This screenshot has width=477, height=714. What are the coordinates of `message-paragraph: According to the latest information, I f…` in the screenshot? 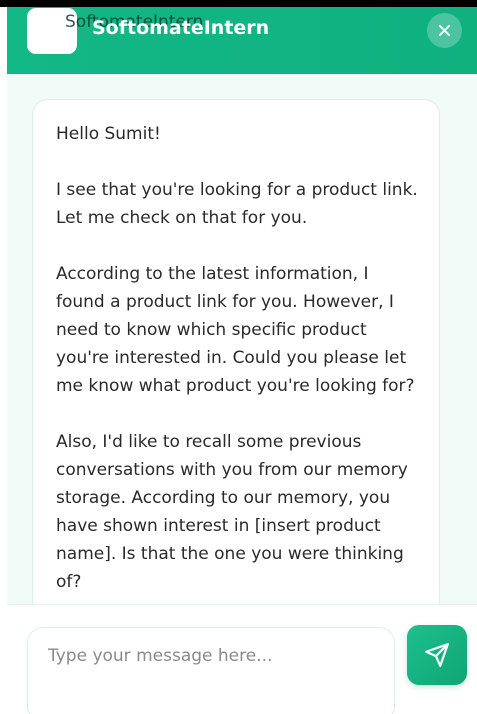 It's located at (235, 330).